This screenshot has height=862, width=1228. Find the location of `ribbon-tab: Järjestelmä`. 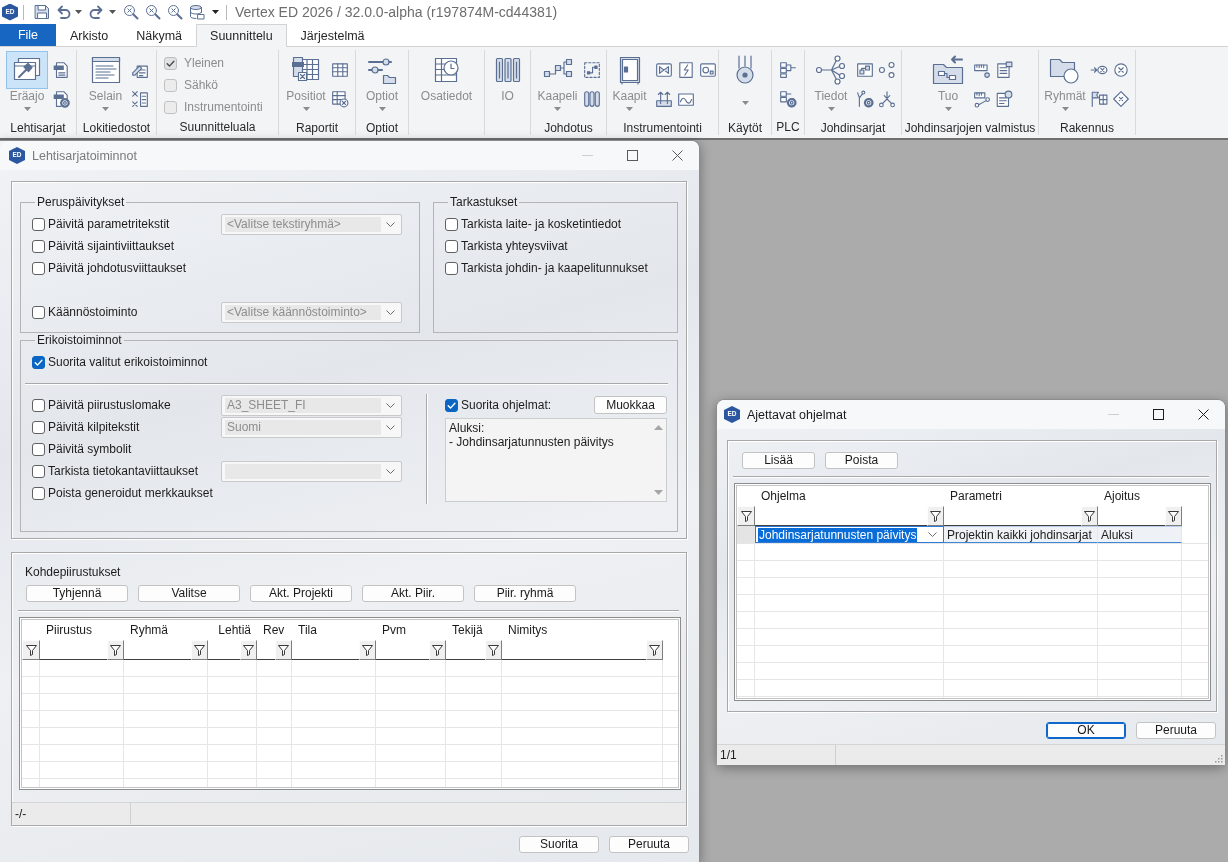

ribbon-tab: Järjestelmä is located at coordinates (332, 35).